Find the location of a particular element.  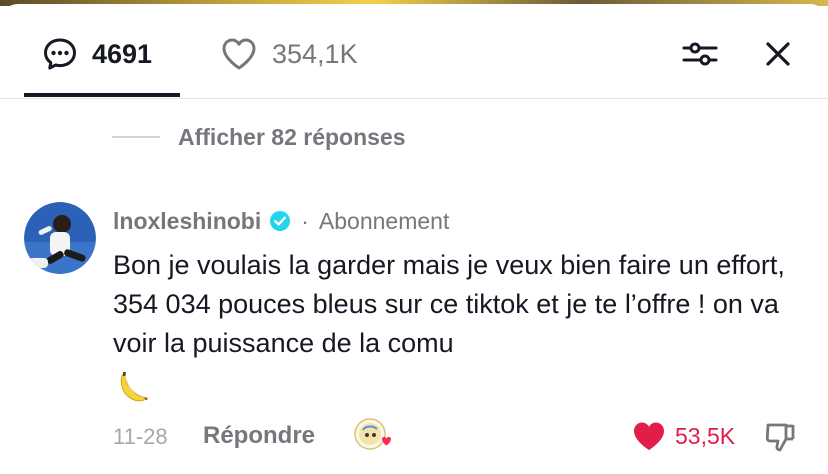

username: lnoxleshinobi is located at coordinates (187, 221).